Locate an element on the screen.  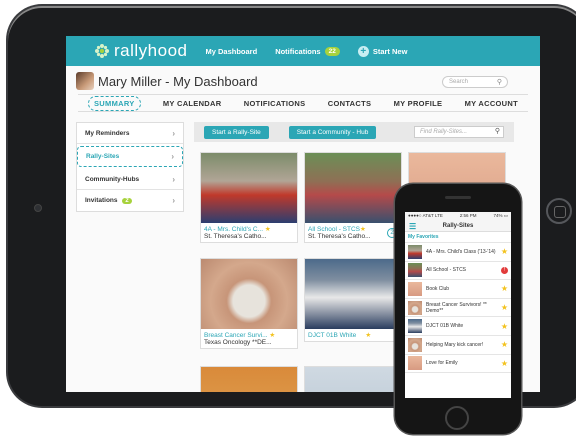
start-new-label: Start New is located at coordinates (390, 51).